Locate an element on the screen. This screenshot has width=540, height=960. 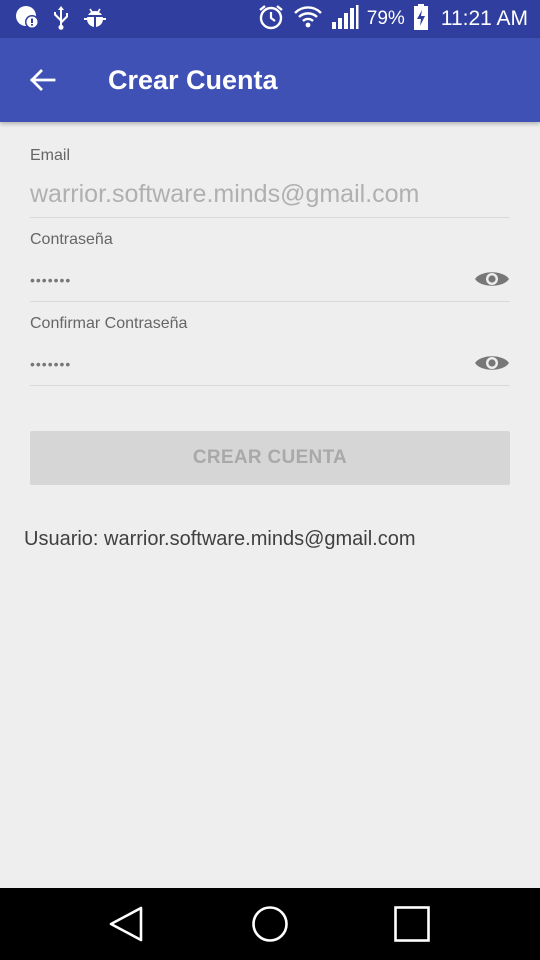
arrow-back-icon is located at coordinates (43, 80).